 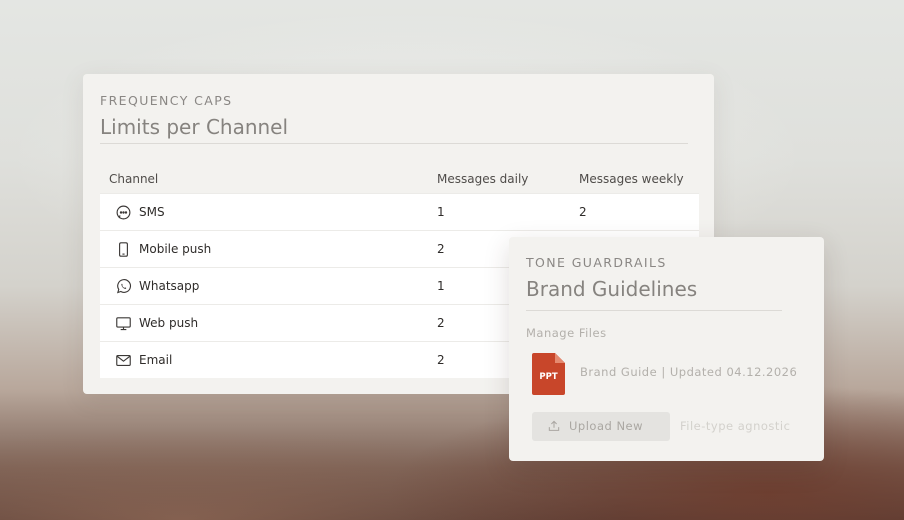 I want to click on channel-name: SMS, so click(x=152, y=212).